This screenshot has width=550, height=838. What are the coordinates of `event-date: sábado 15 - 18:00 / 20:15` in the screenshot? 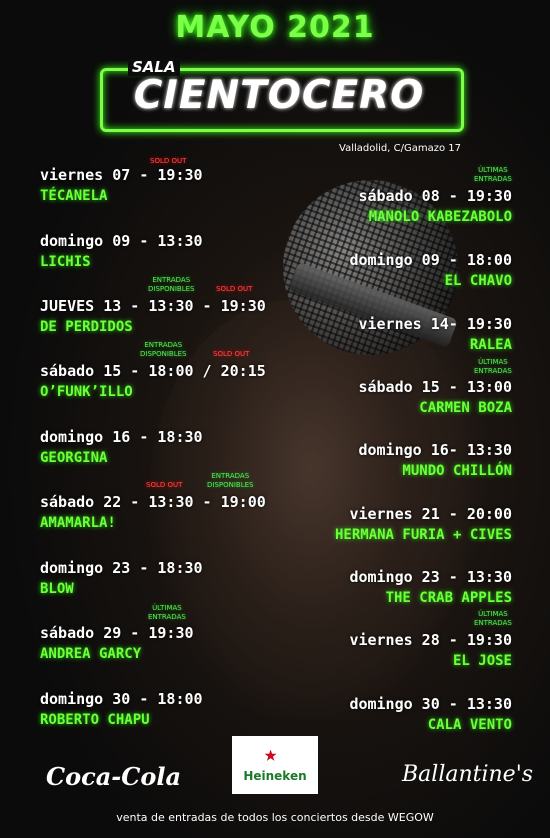 It's located at (153, 371).